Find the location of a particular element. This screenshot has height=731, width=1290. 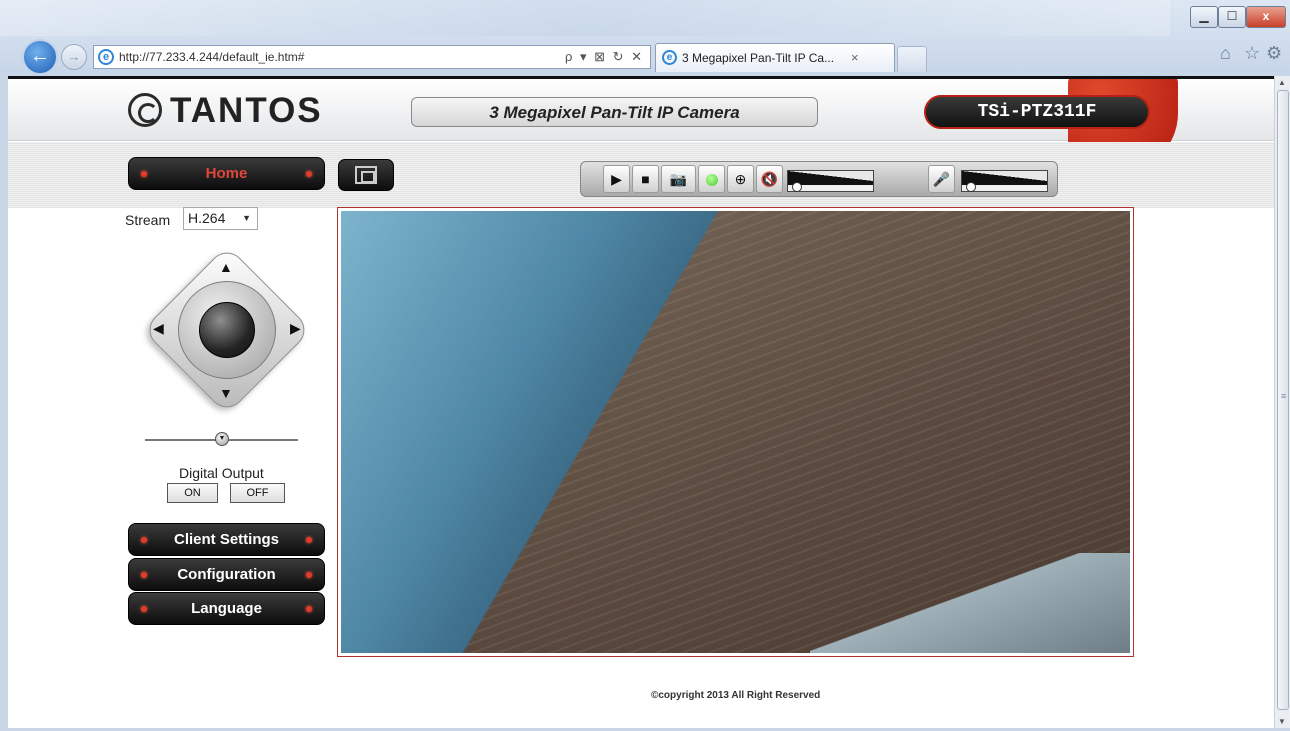

pan-left-arrow-icon: ◀ is located at coordinates (158, 328).